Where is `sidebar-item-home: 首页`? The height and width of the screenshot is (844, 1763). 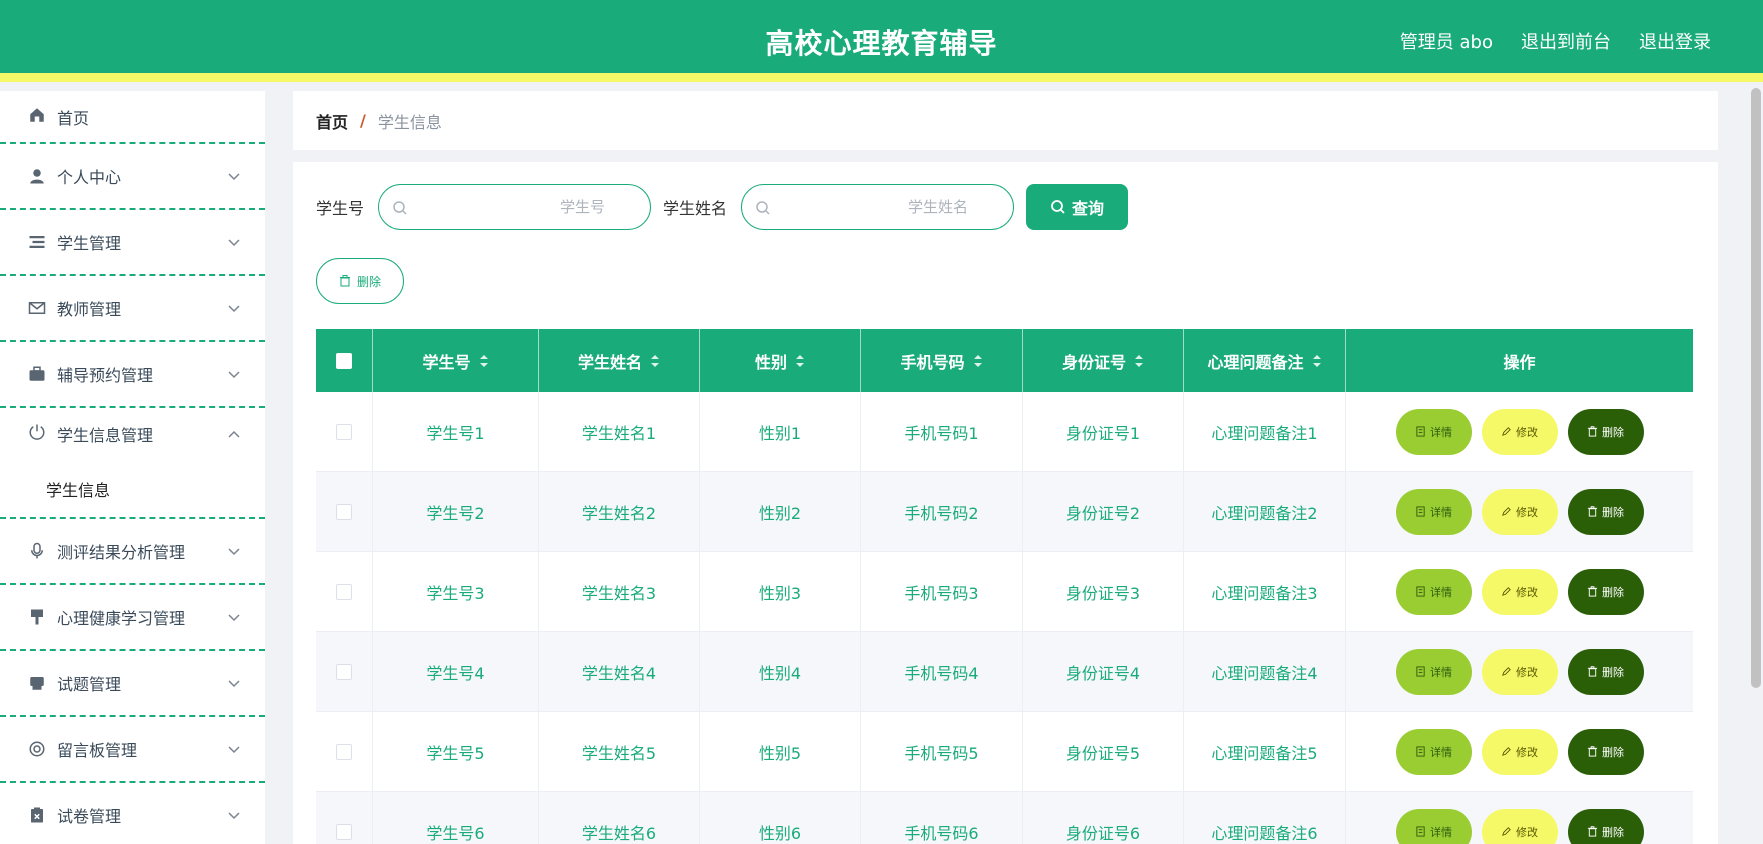 sidebar-item-home: 首页 is located at coordinates (132, 117).